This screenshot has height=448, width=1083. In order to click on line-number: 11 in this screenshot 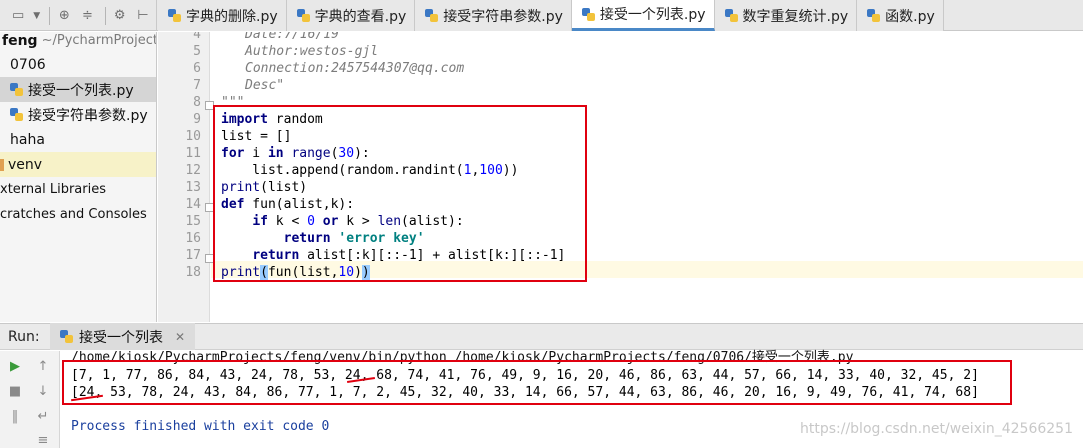, I will do `click(193, 153)`.